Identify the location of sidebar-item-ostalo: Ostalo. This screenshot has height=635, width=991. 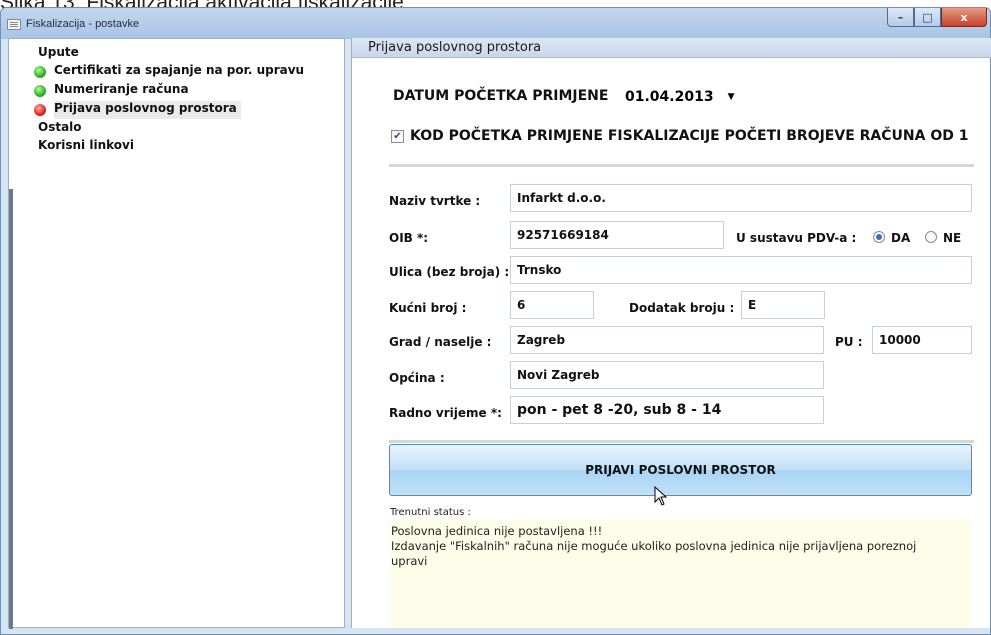
(60, 129).